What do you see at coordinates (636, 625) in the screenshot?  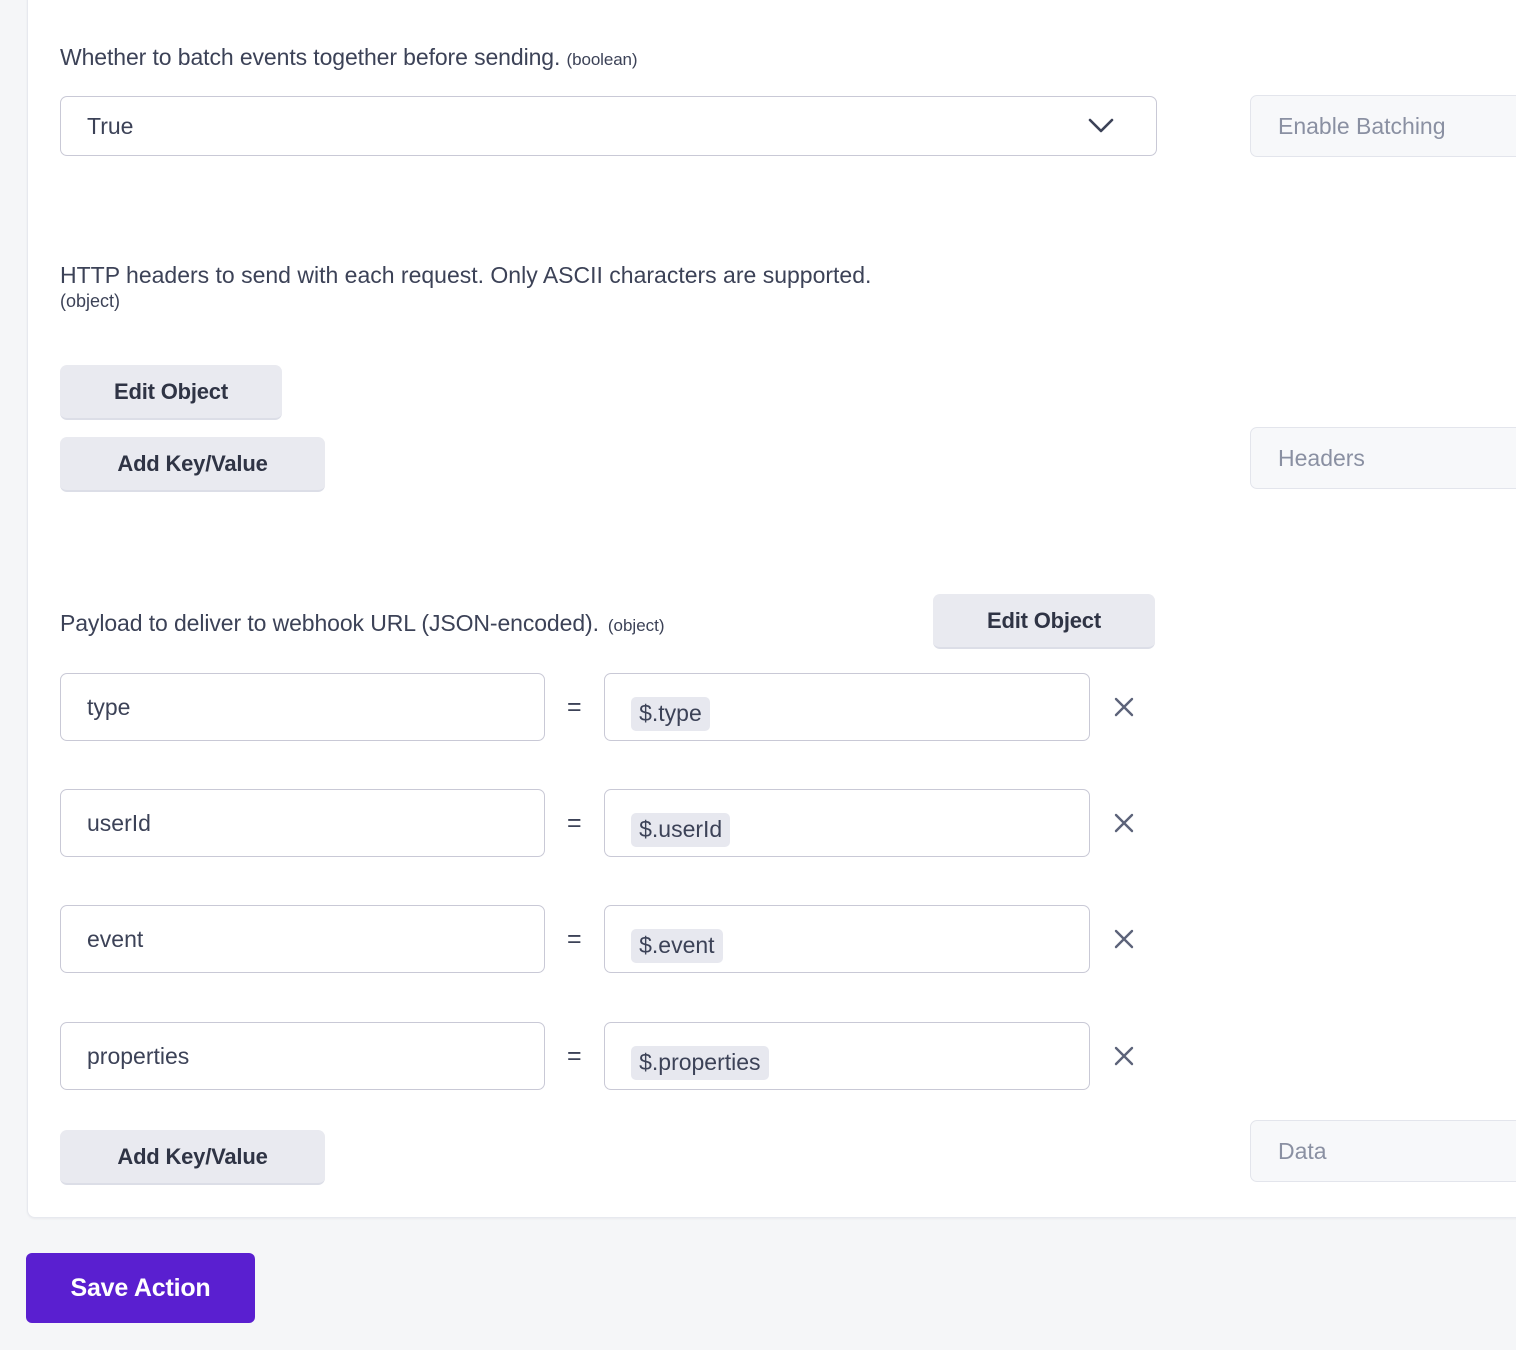 I see `payload-type-tag: (object)` at bounding box center [636, 625].